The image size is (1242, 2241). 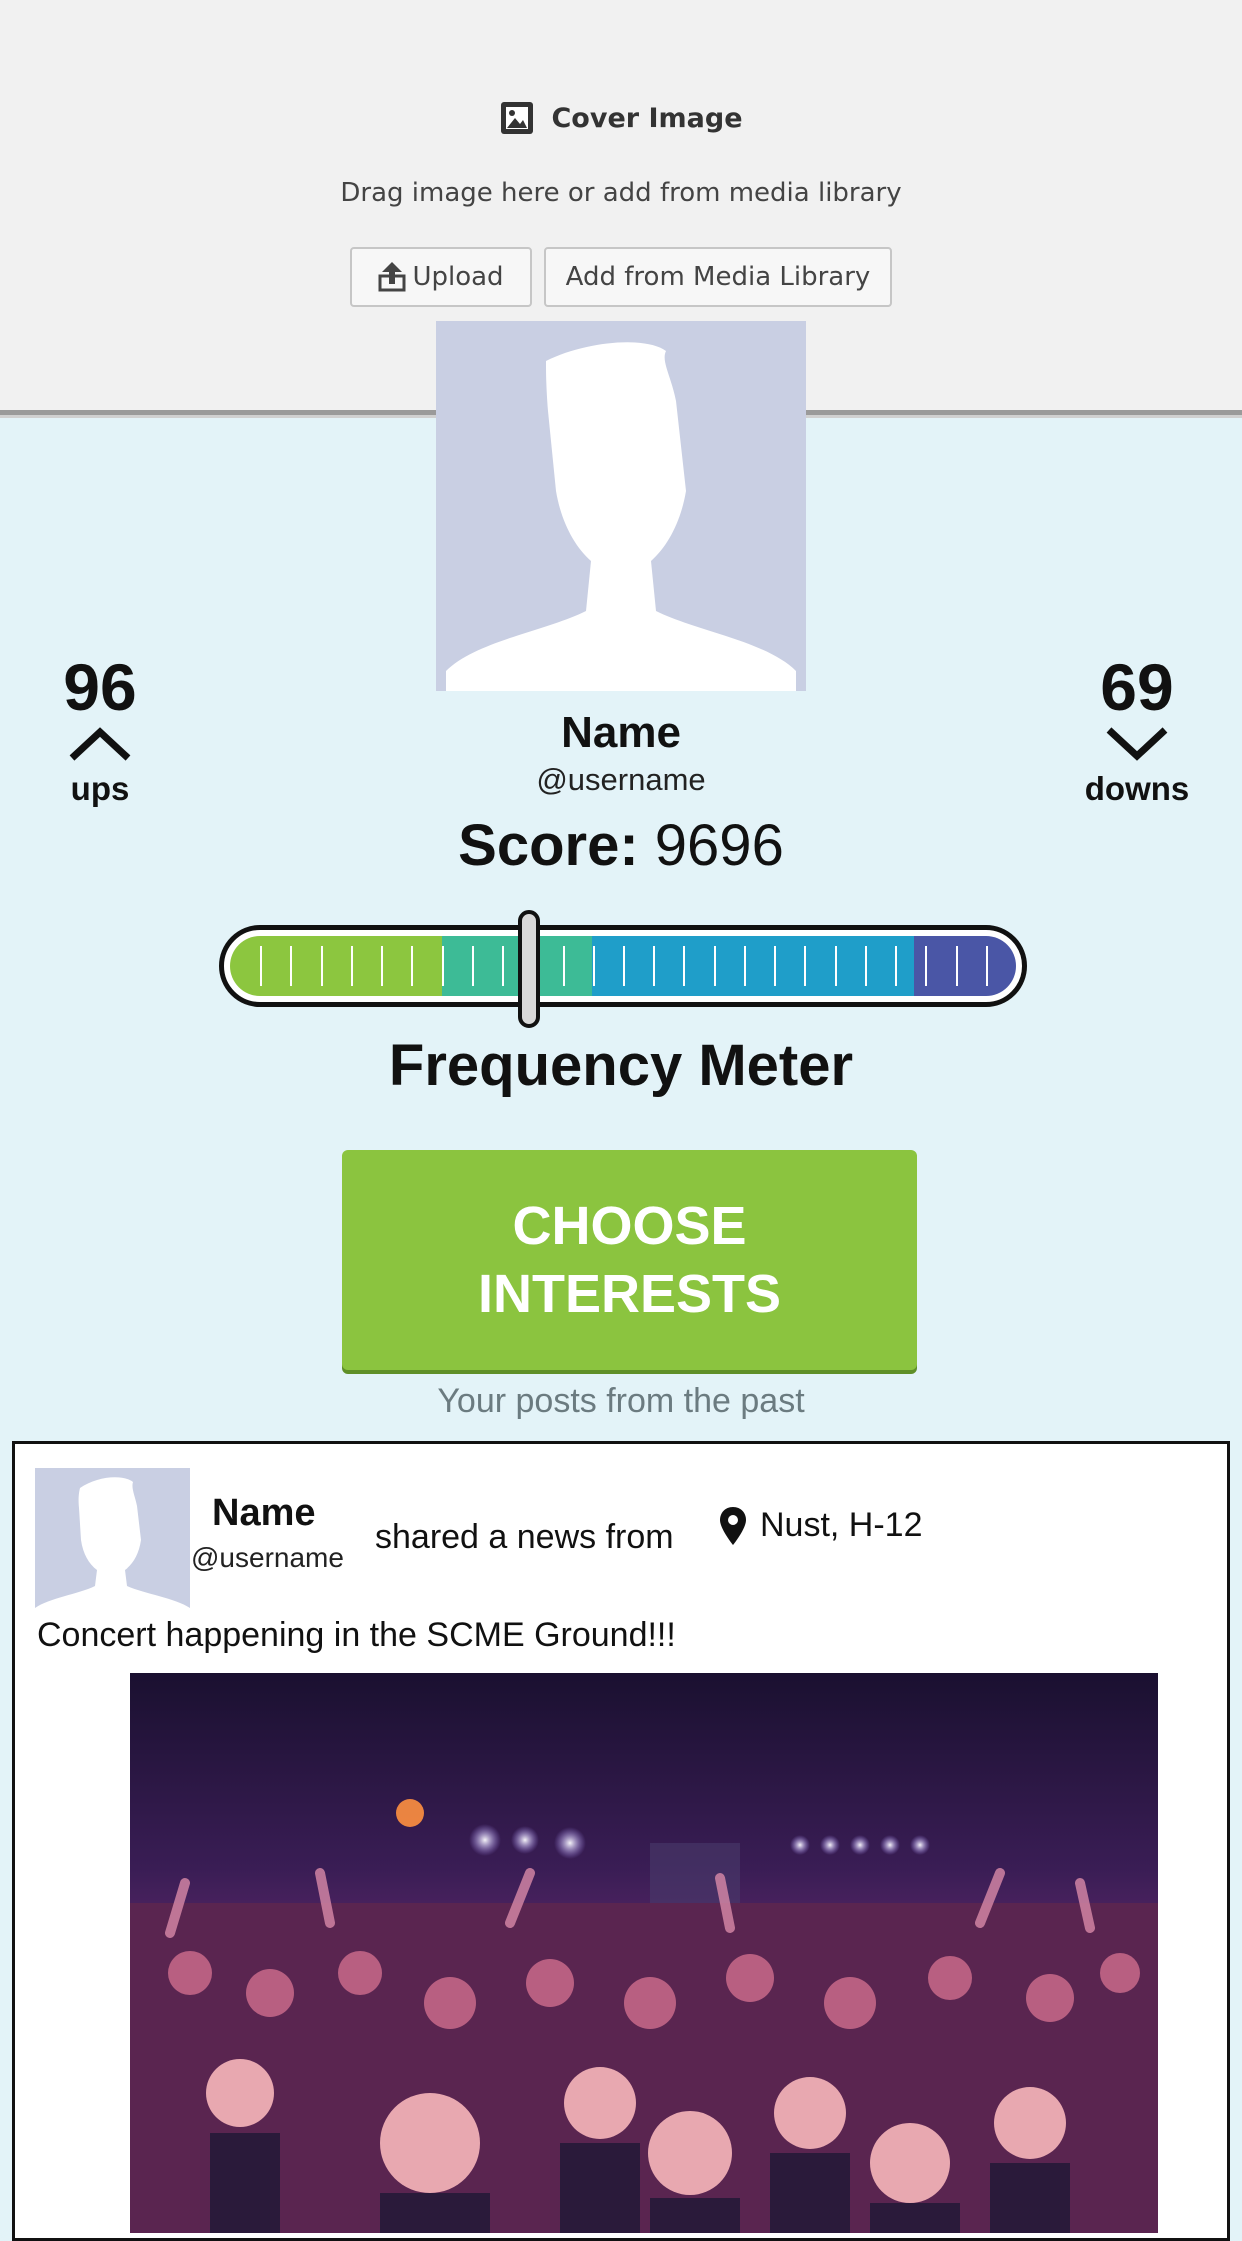 What do you see at coordinates (264, 1513) in the screenshot?
I see `post-author-name: Name` at bounding box center [264, 1513].